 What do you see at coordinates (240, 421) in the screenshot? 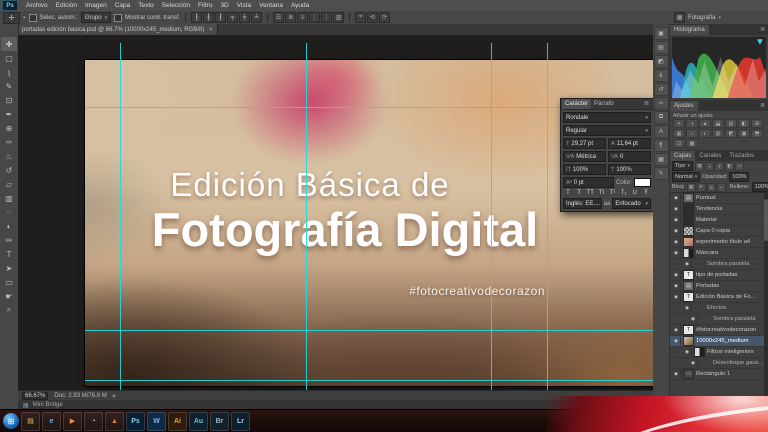
I see `lightroom-icon: Lr` at bounding box center [240, 421].